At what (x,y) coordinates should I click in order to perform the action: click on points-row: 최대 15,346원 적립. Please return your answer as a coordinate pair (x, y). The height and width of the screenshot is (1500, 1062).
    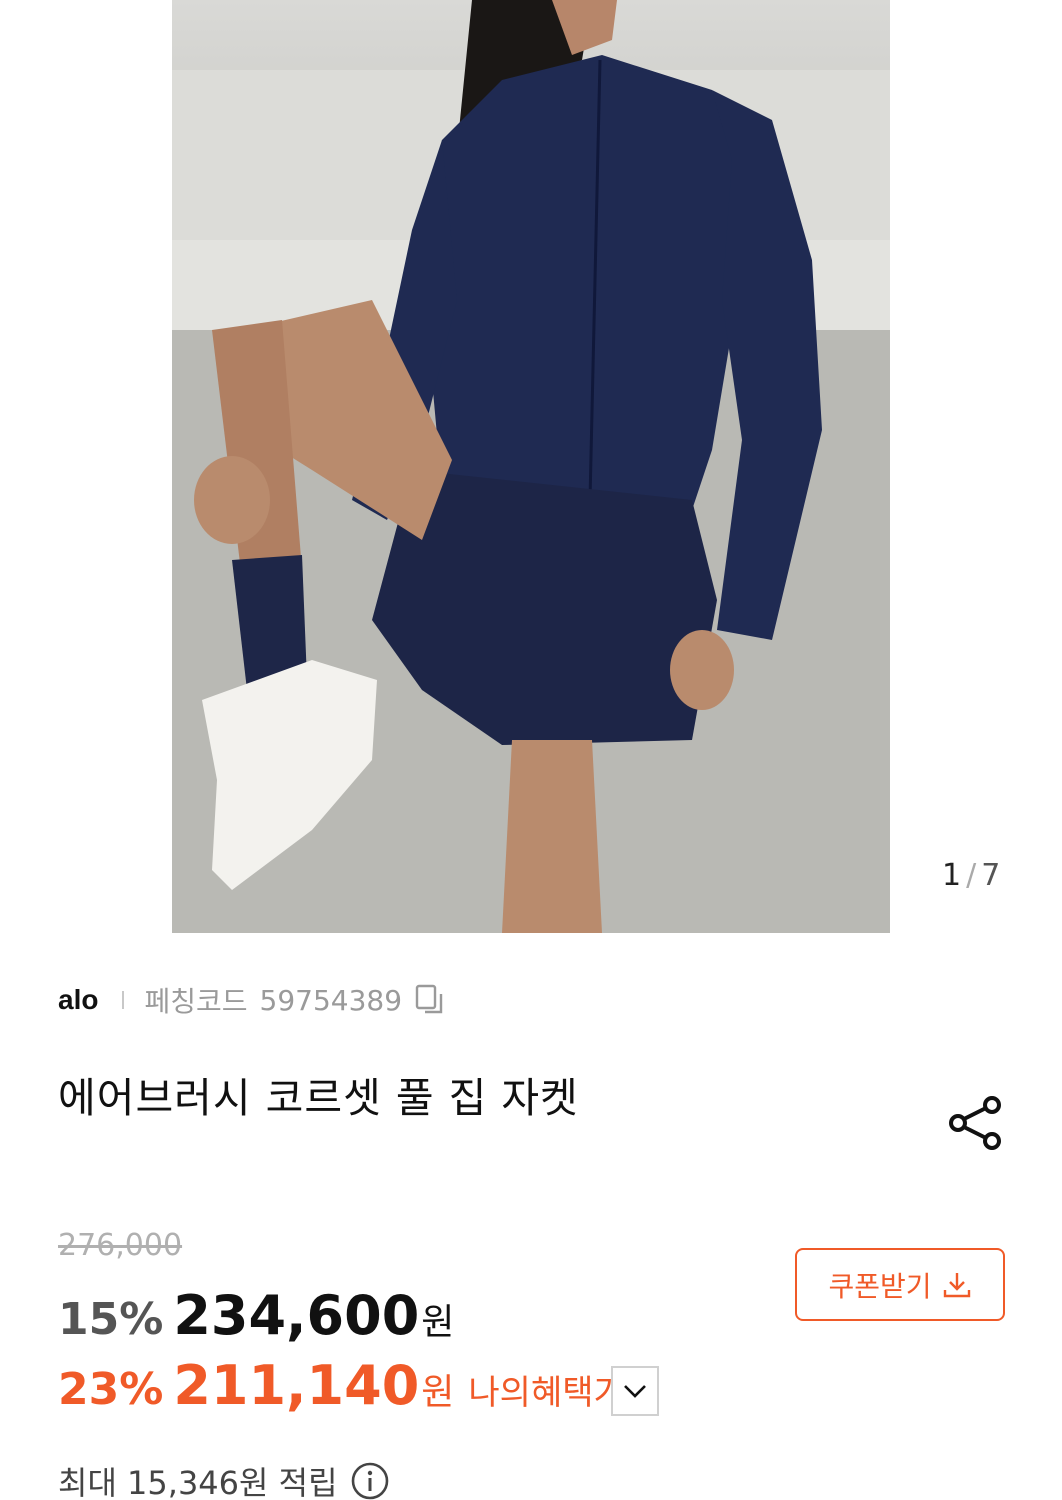
    Looking at the image, I should click on (224, 1479).